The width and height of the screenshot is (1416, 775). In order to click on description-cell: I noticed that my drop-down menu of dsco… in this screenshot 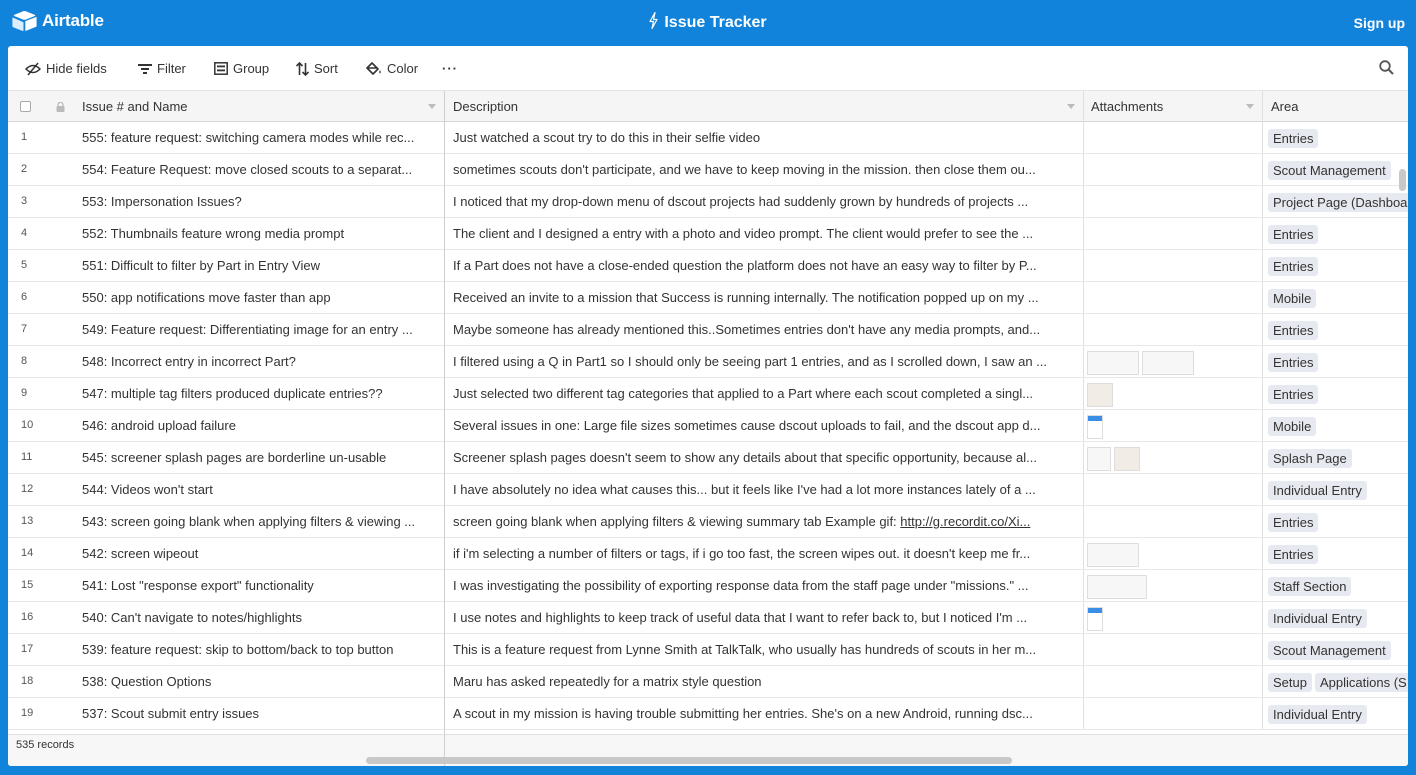, I will do `click(764, 201)`.